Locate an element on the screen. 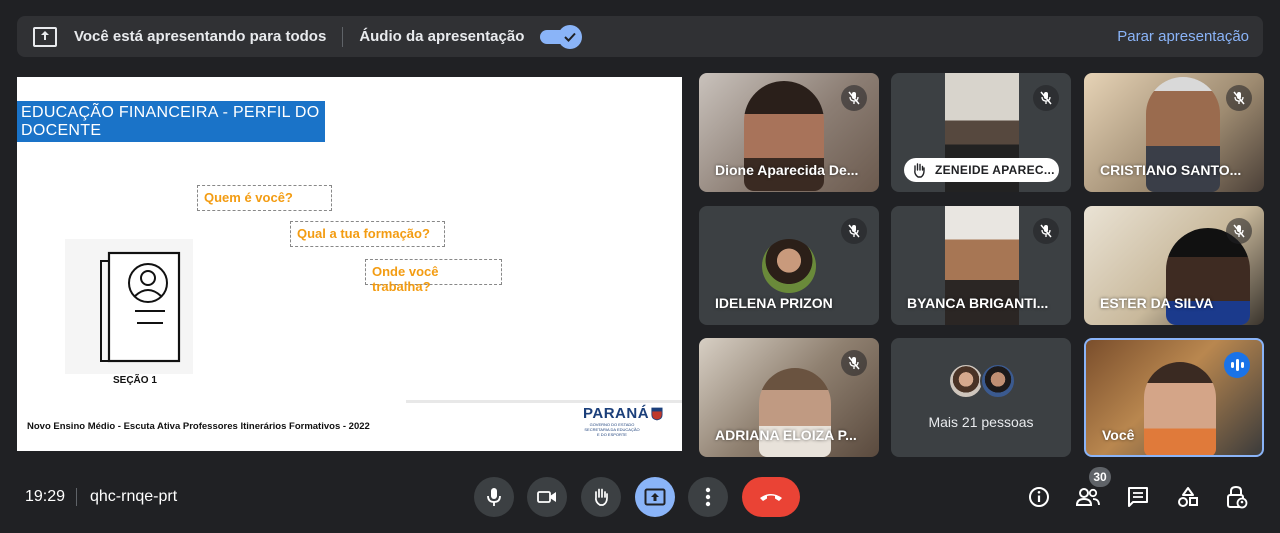  speaking-indicator-icon is located at coordinates (1237, 365).